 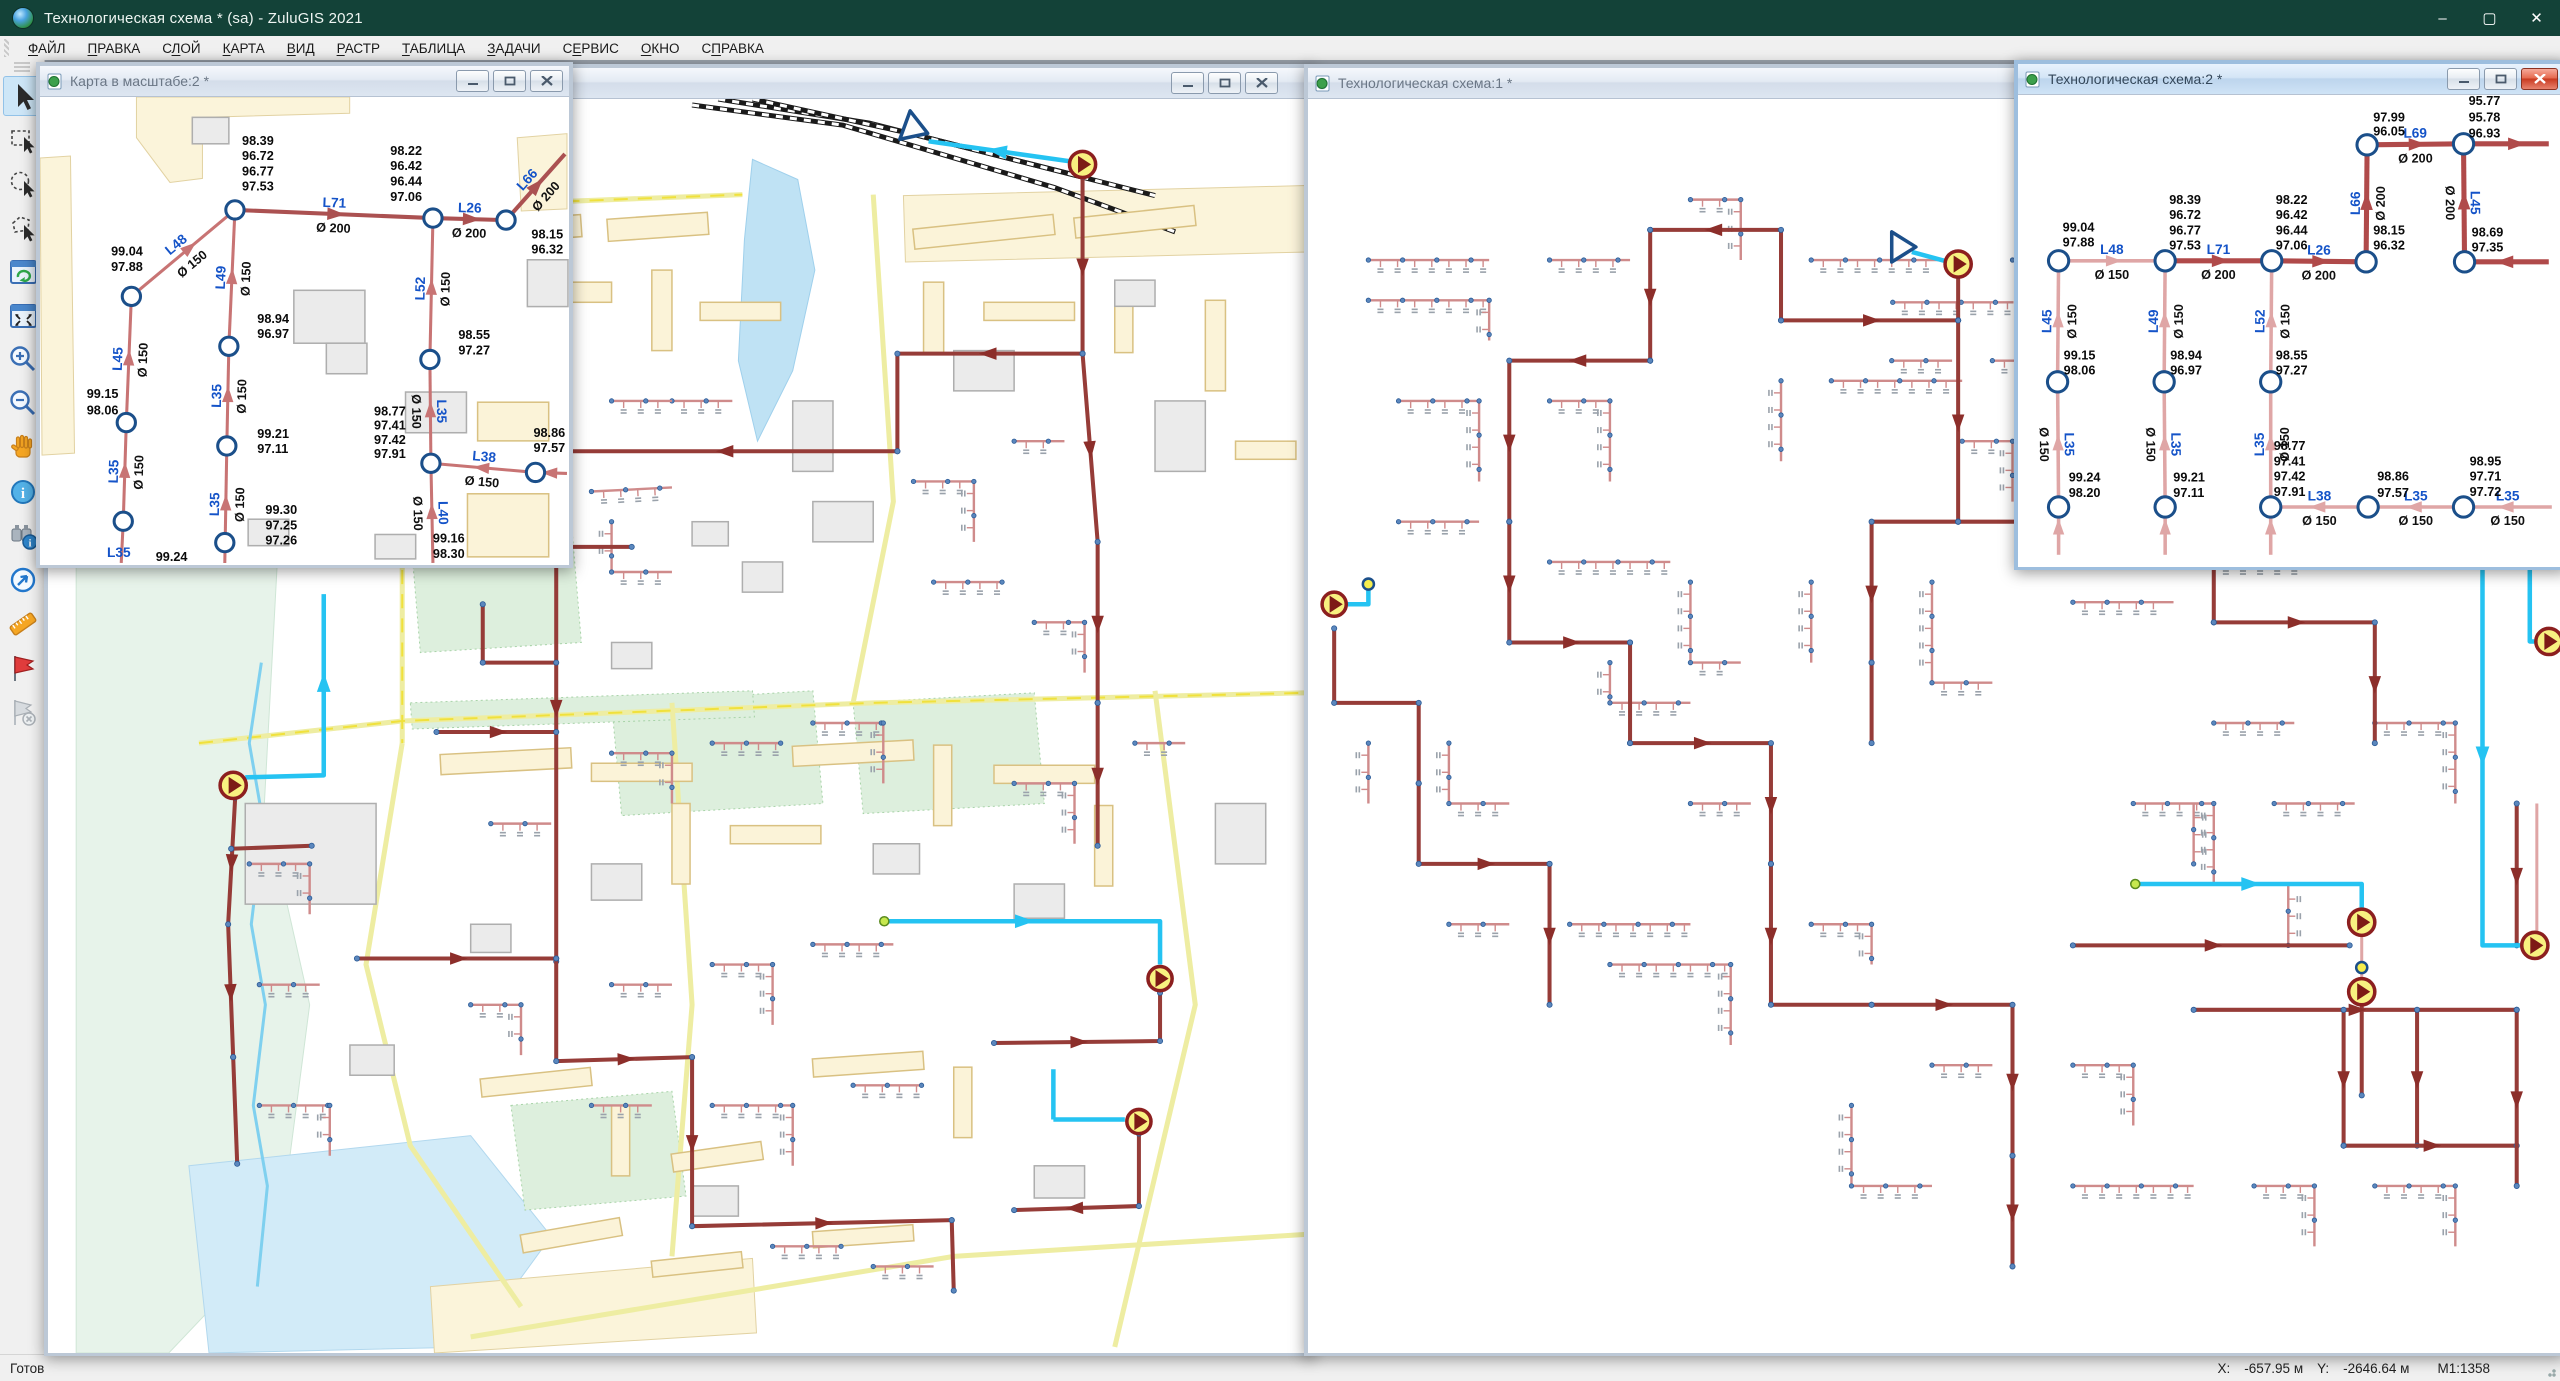 What do you see at coordinates (873, 449) in the screenshot?
I see `road` at bounding box center [873, 449].